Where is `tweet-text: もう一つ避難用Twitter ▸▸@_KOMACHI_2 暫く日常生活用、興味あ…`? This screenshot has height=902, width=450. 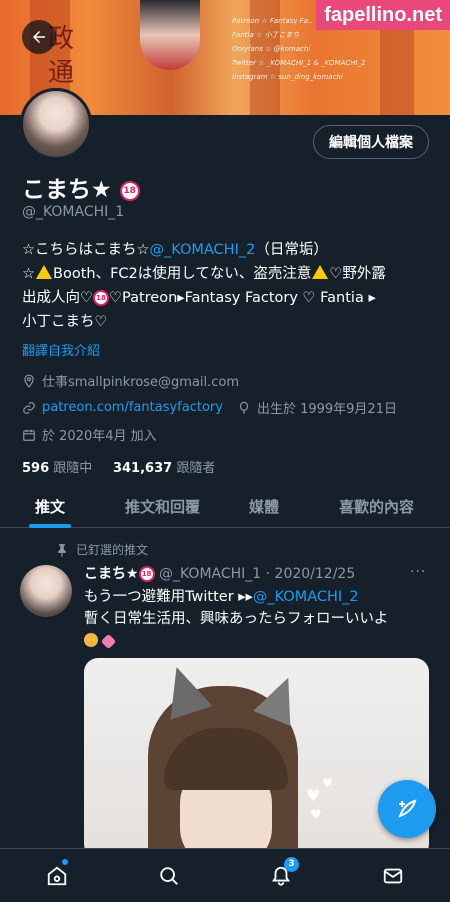 tweet-text: もう一つ避難用Twitter ▸▸@_KOMACHI_2 暫く日常生活用、興味あ… is located at coordinates (259, 619).